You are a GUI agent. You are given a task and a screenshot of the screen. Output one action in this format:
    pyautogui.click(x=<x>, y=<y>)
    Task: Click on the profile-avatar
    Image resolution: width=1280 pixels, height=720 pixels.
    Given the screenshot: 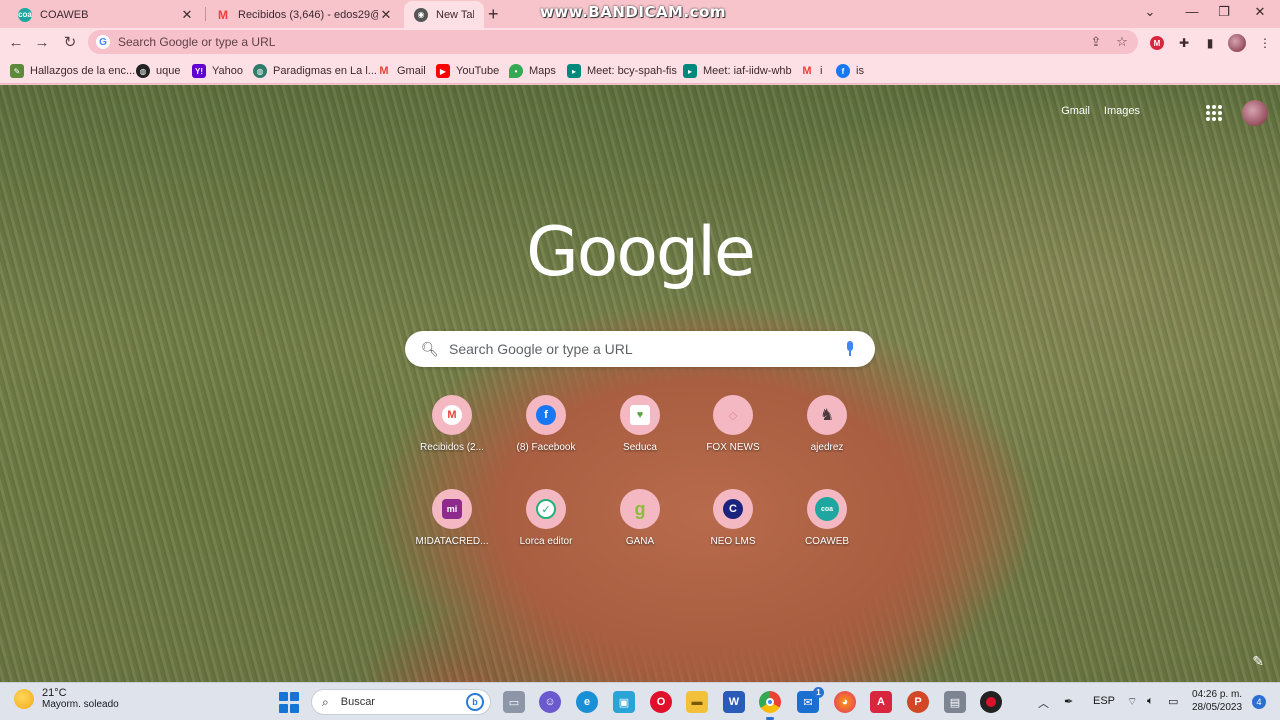 What is the action you would take?
    pyautogui.click(x=1237, y=43)
    